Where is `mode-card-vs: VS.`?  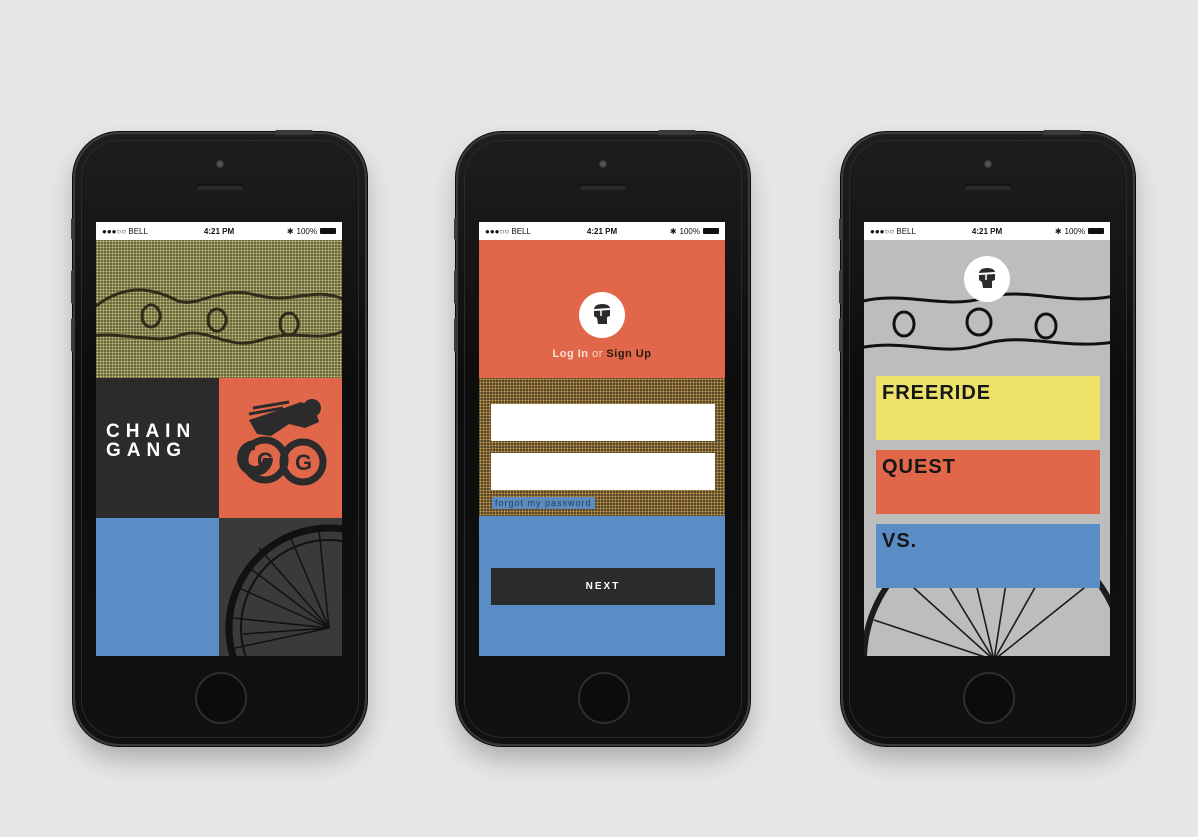
mode-card-vs: VS. is located at coordinates (988, 556).